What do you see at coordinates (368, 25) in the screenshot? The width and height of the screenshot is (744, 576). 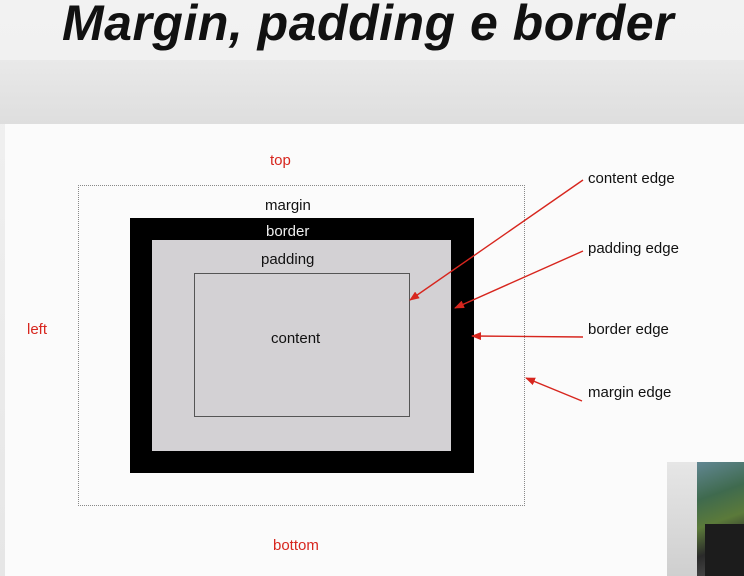 I see `slide-title: Margin, padding e border` at bounding box center [368, 25].